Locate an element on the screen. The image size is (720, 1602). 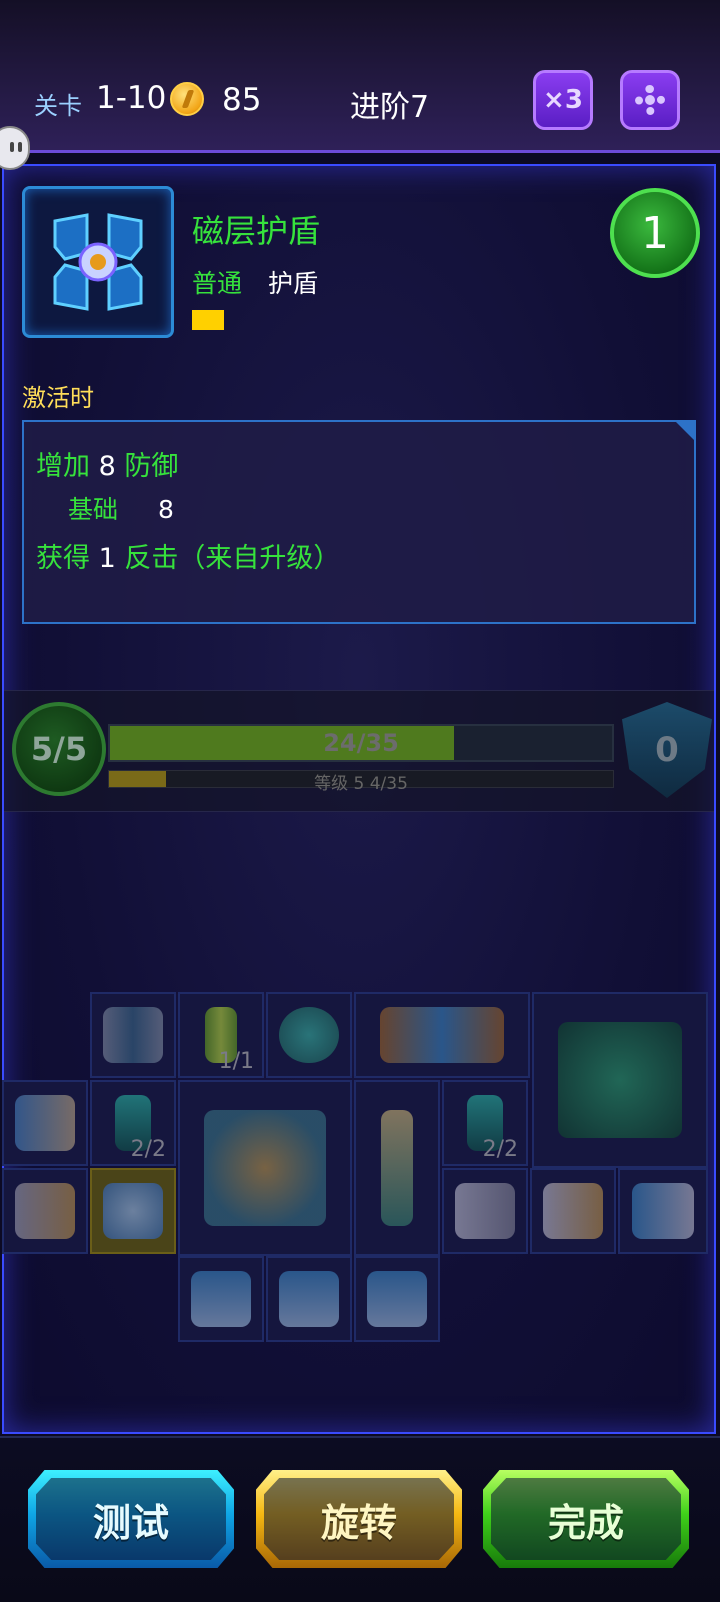
heavy-armor-icon is located at coordinates (620, 1080).